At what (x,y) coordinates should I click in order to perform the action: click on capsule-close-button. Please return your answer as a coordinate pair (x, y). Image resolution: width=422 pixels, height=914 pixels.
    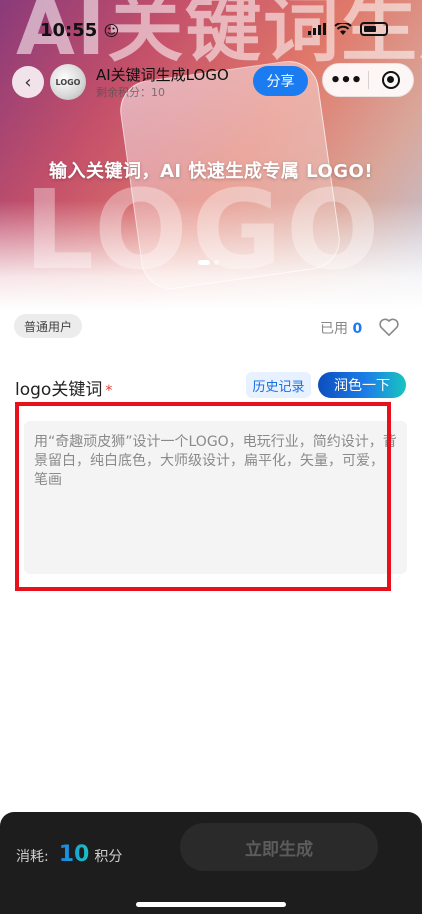
    Looking at the image, I should click on (391, 80).